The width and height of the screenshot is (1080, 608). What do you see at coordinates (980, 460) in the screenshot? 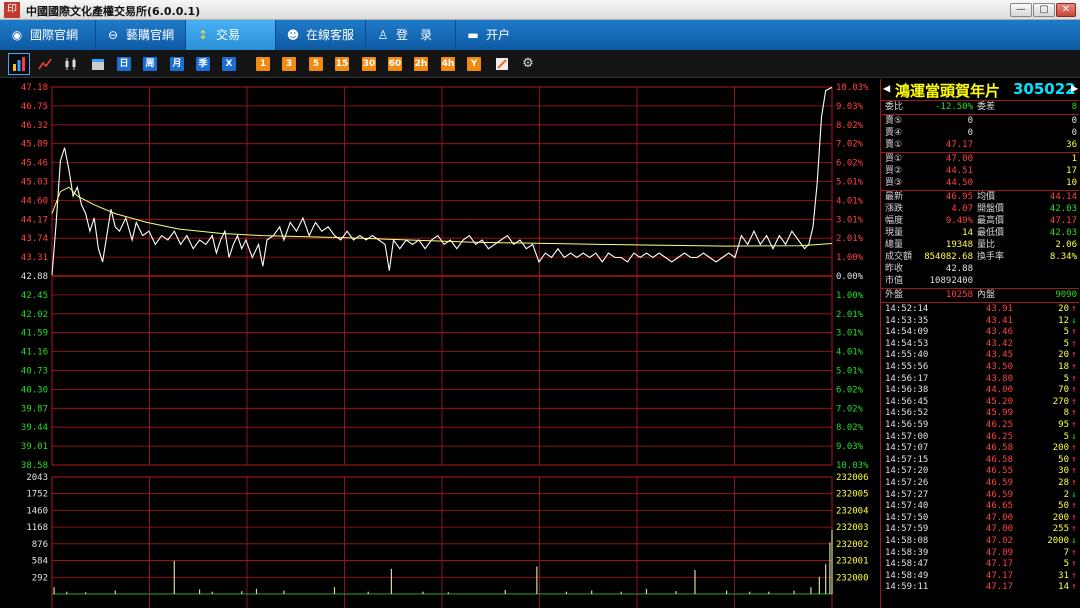
I see `tick-row: 14:57:15 46.58 50 ↑` at bounding box center [980, 460].